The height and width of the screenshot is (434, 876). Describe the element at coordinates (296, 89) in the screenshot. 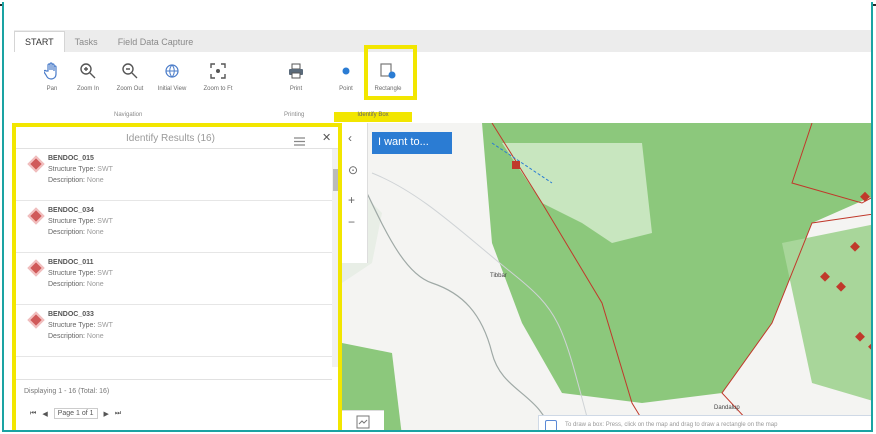

I see `print-label: Print` at that location.